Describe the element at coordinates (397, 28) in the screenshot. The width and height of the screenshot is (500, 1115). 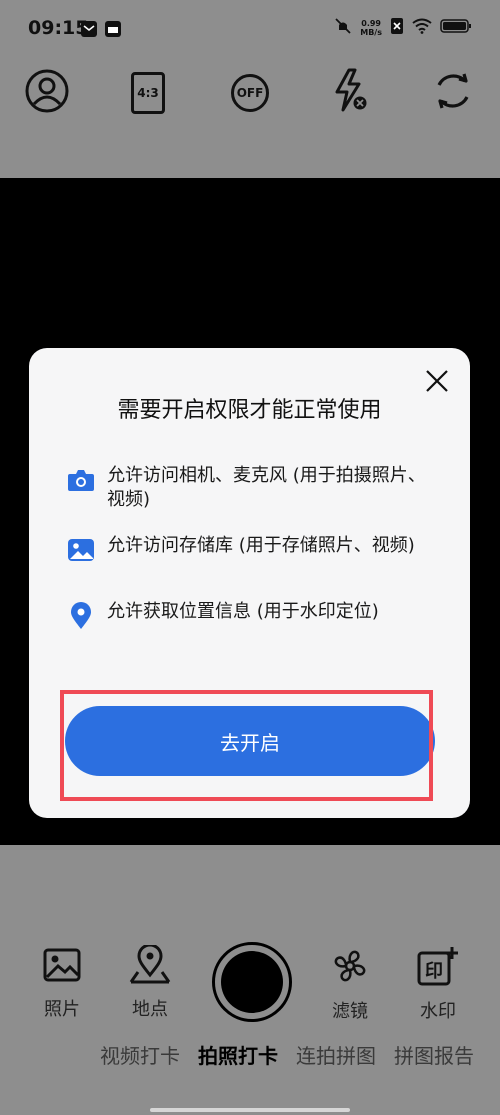
I see `sim-icon` at that location.